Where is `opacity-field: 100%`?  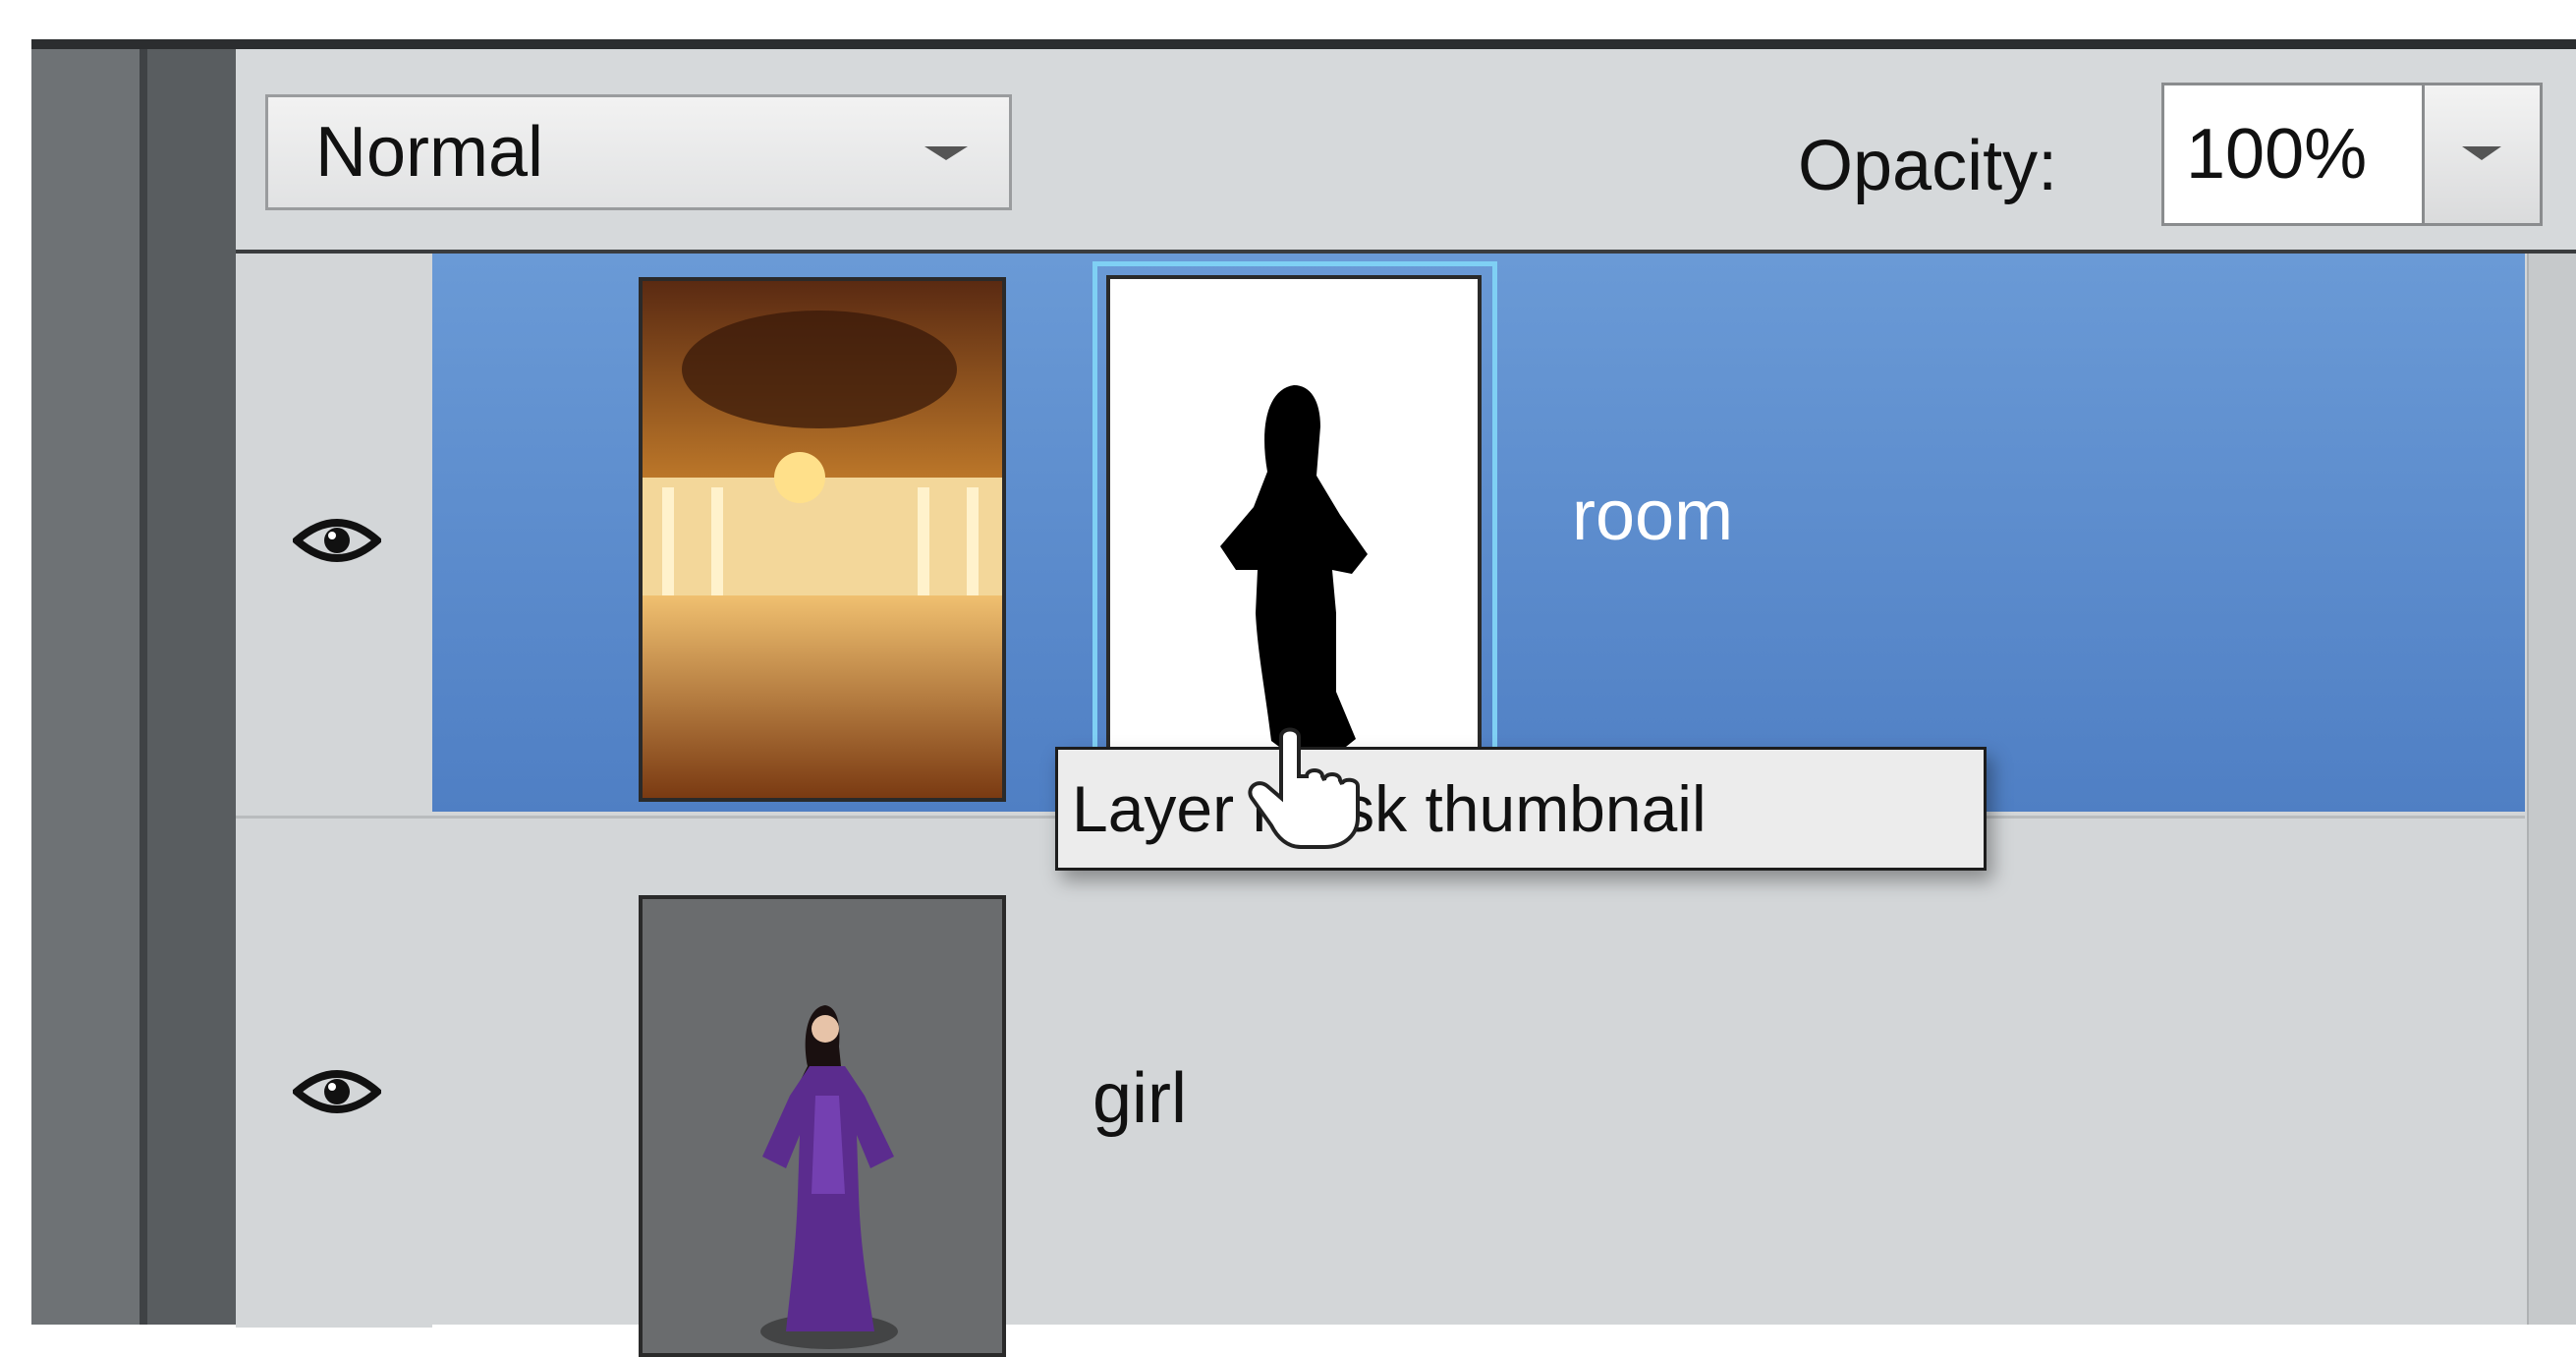 opacity-field: 100% is located at coordinates (2293, 154).